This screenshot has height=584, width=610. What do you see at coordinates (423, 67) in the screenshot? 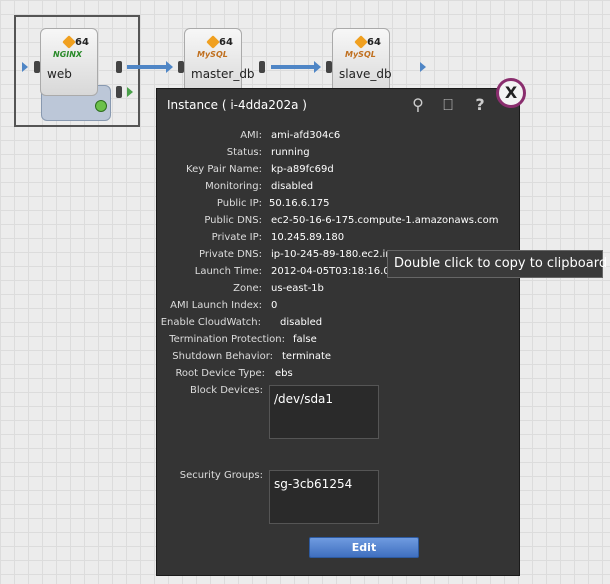
I see `output-arrow-slave` at bounding box center [423, 67].